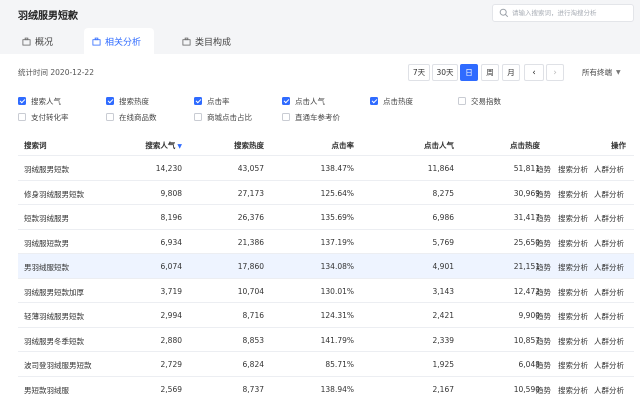  What do you see at coordinates (46, 169) in the screenshot?
I see `cell-keyword: 羽绒服男短款` at bounding box center [46, 169].